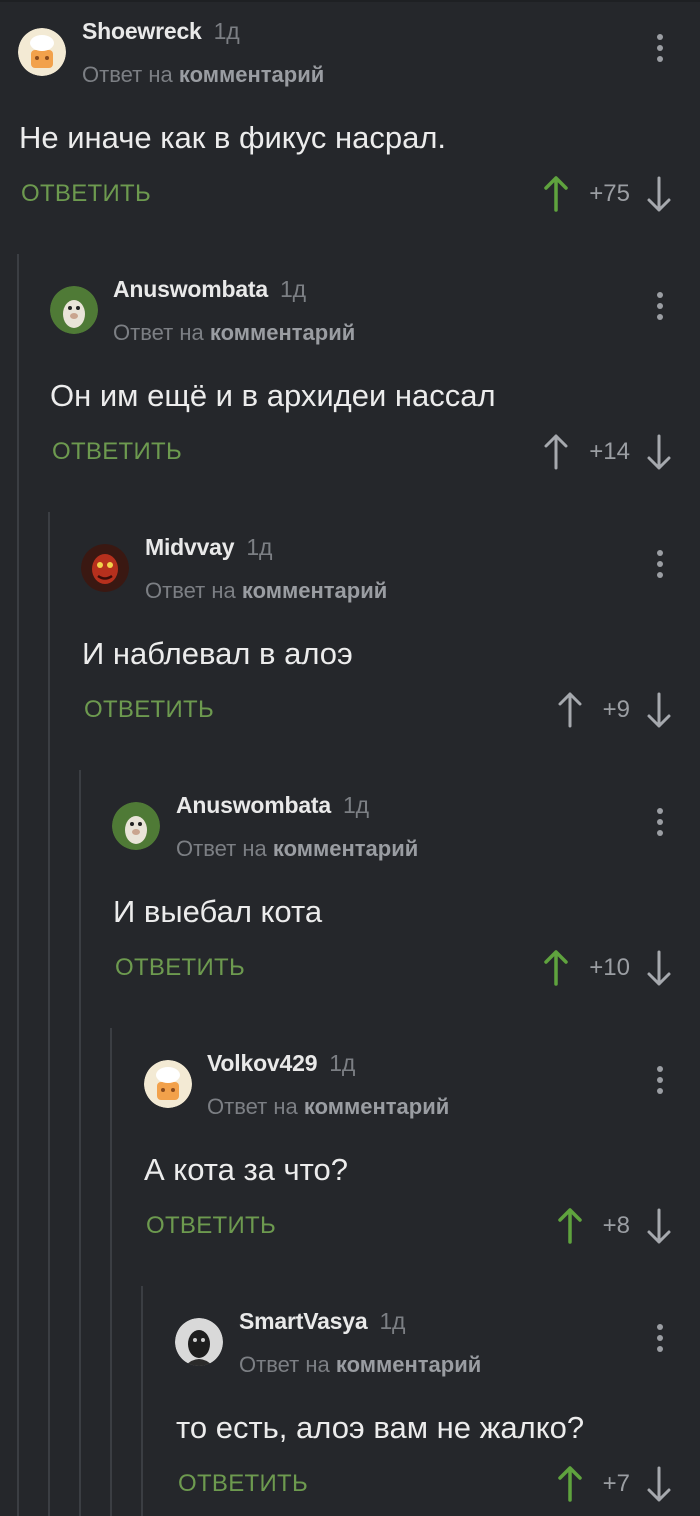 The height and width of the screenshot is (1516, 700). I want to click on comment-text: Он им ещё и в архидеи нассал, so click(273, 395).